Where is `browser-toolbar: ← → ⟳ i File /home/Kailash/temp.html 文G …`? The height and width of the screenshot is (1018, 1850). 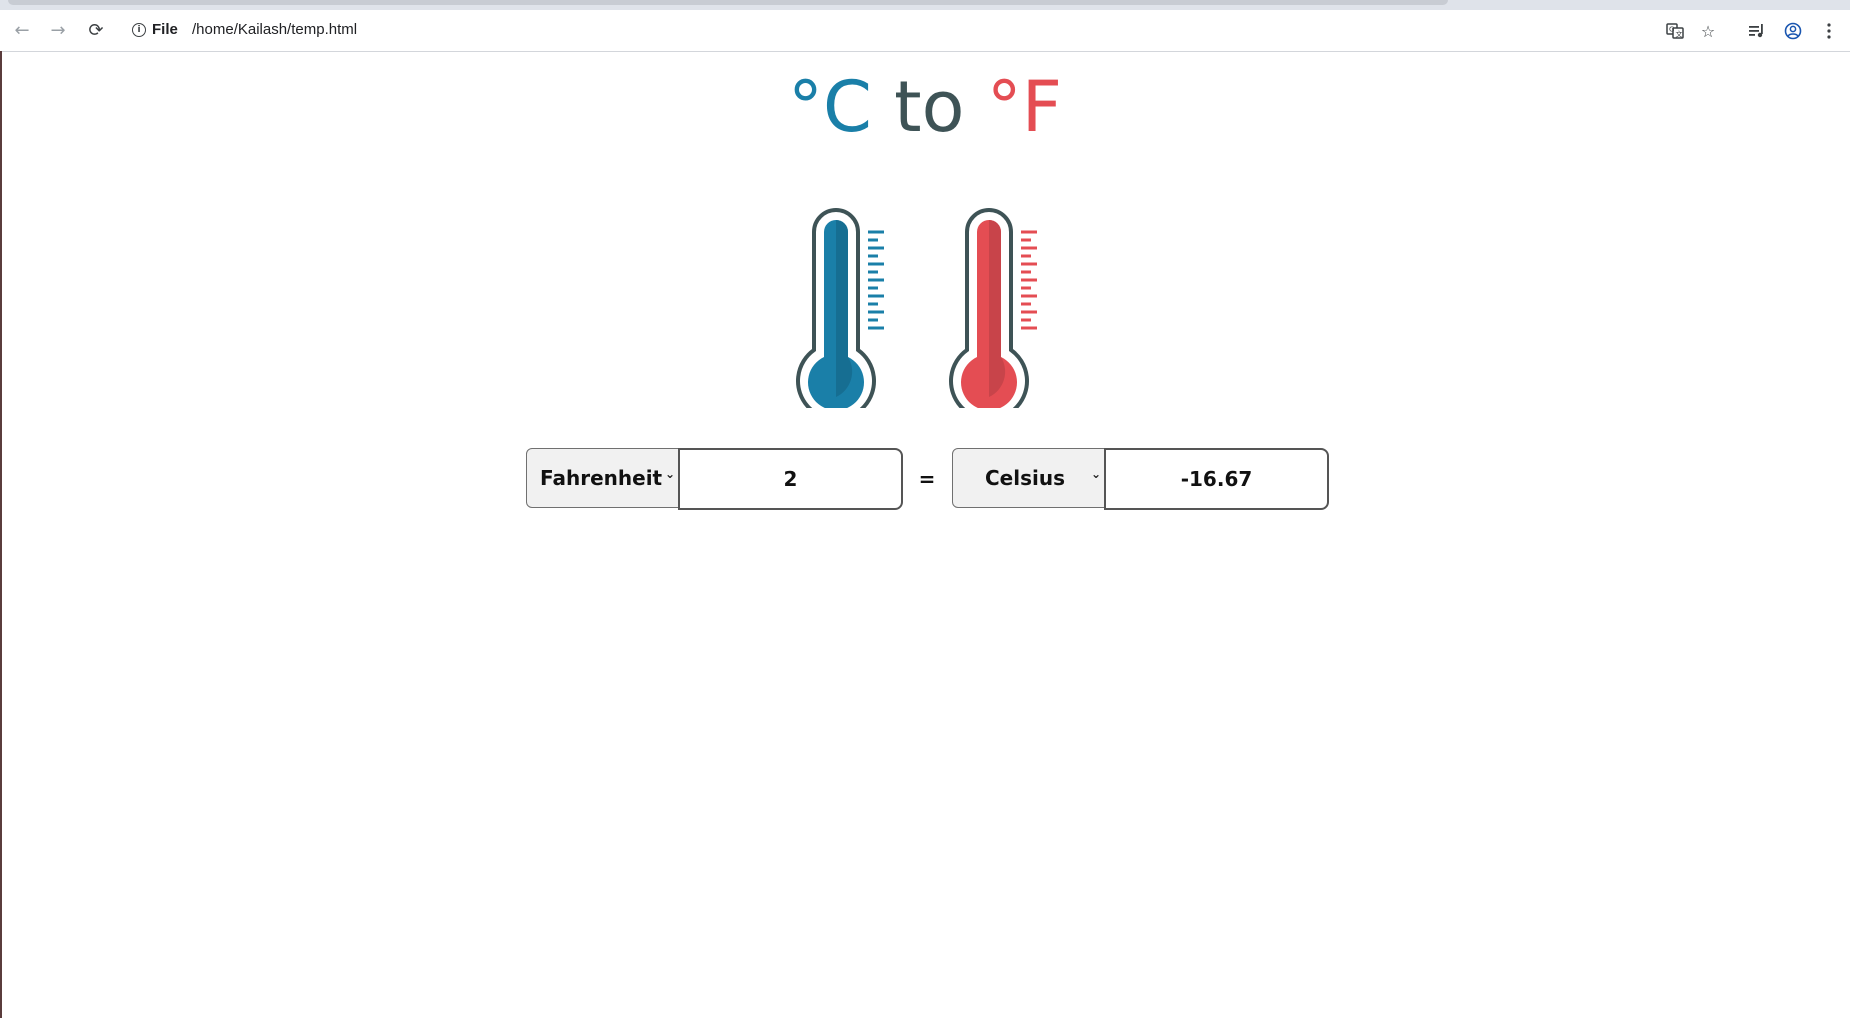
browser-toolbar: ← → ⟳ i File /home/Kailash/temp.html 文G … is located at coordinates (925, 31).